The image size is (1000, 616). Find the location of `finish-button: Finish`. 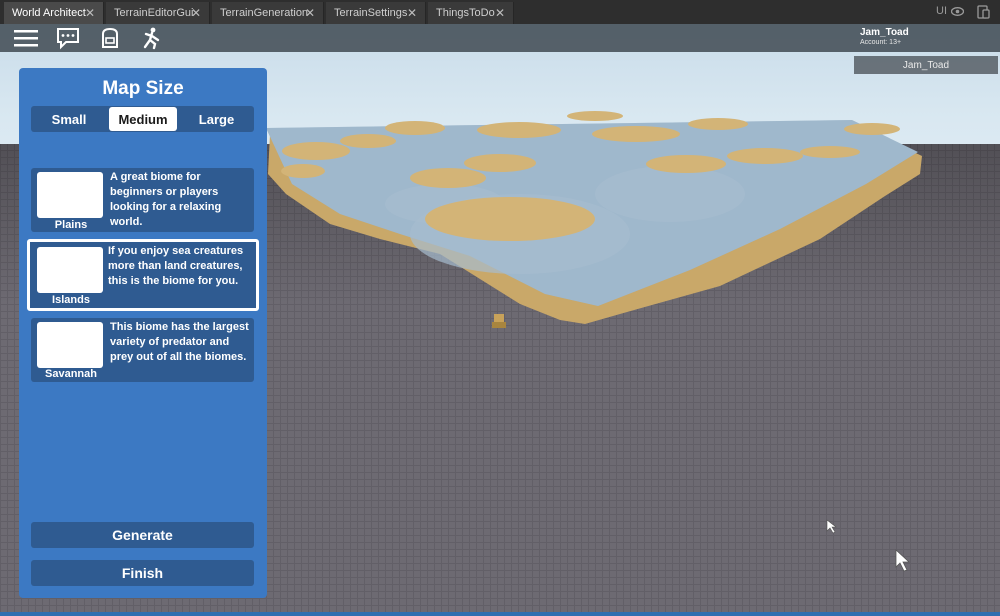

finish-button: Finish is located at coordinates (142, 573).